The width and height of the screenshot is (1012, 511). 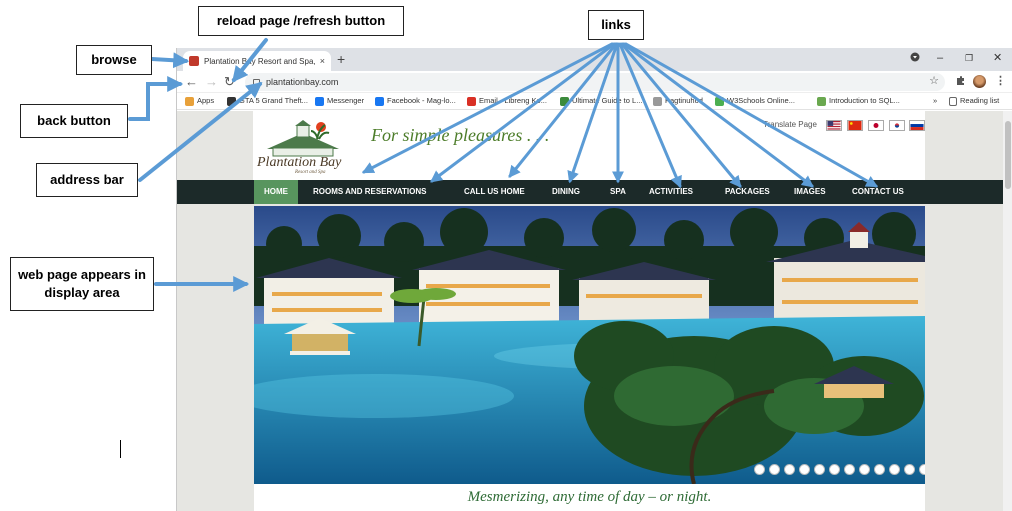 I want to click on gmail-icon, so click(x=471, y=101).